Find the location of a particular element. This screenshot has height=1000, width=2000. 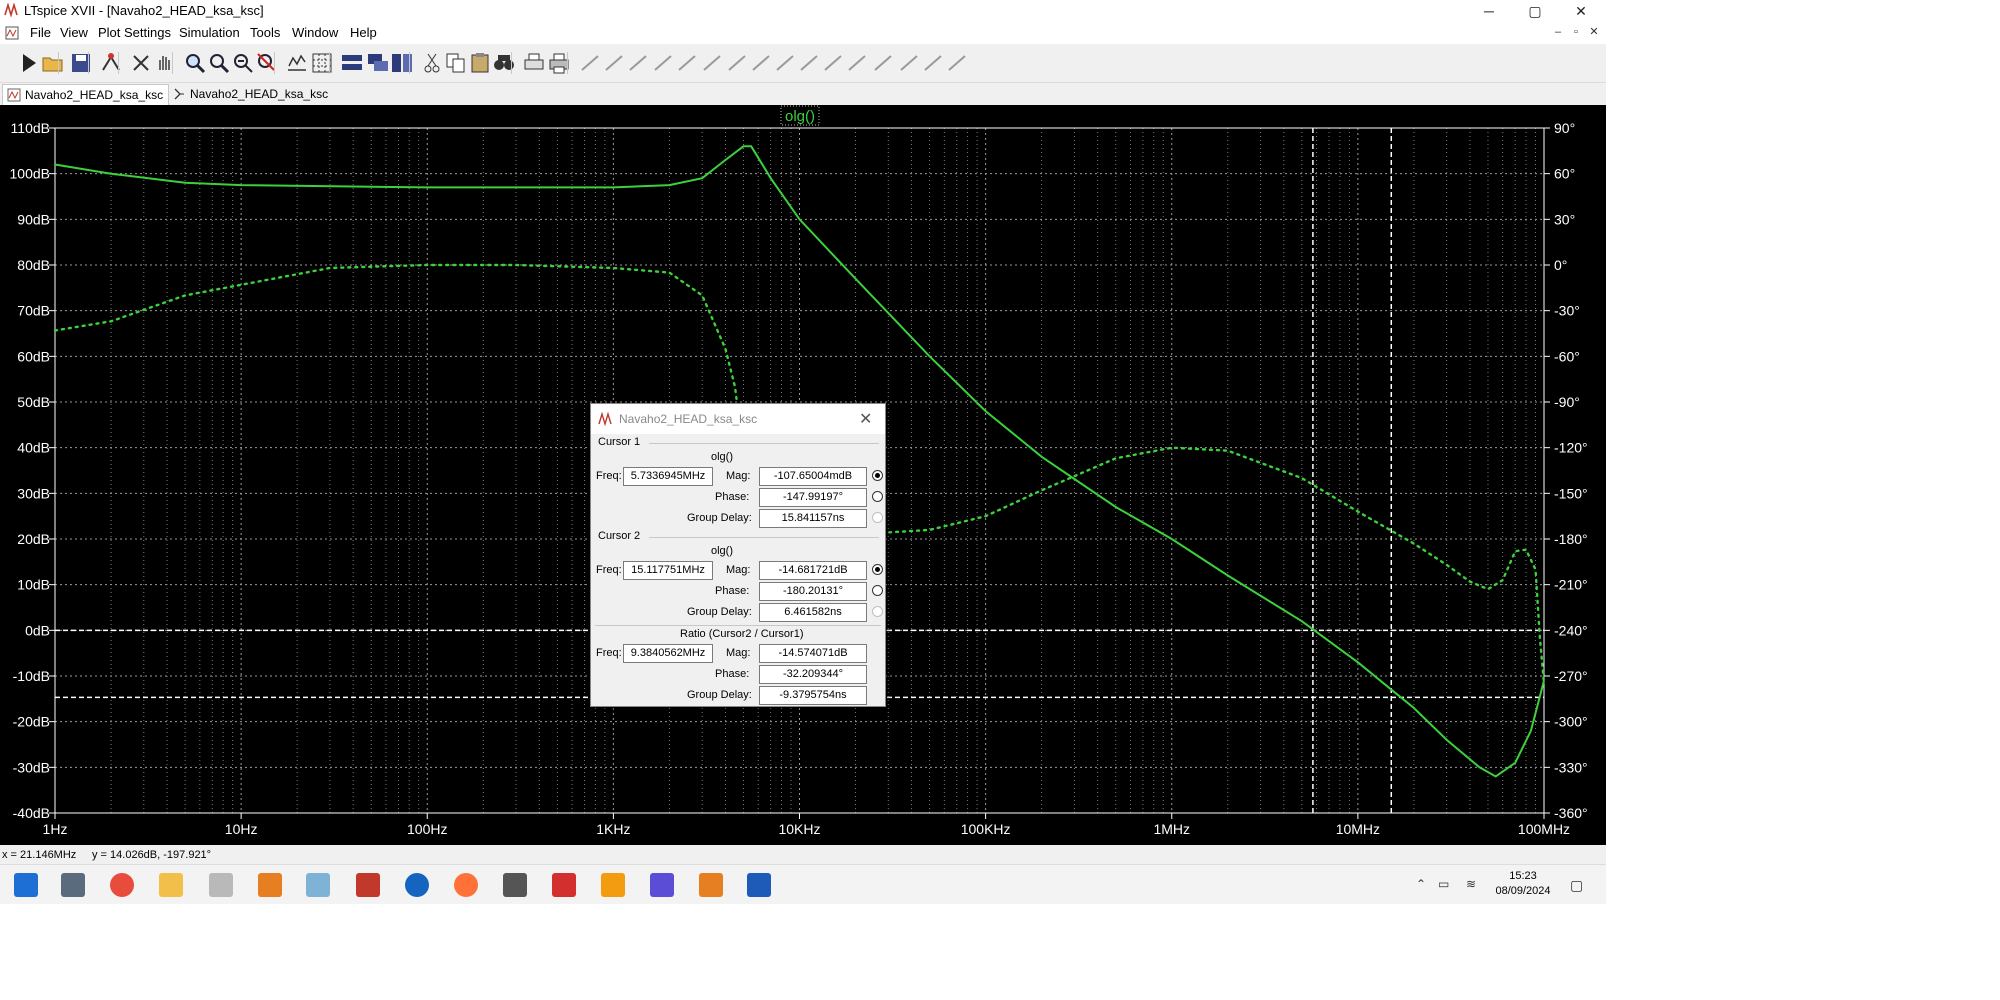

minimize-button: ─ is located at coordinates (1489, 11).